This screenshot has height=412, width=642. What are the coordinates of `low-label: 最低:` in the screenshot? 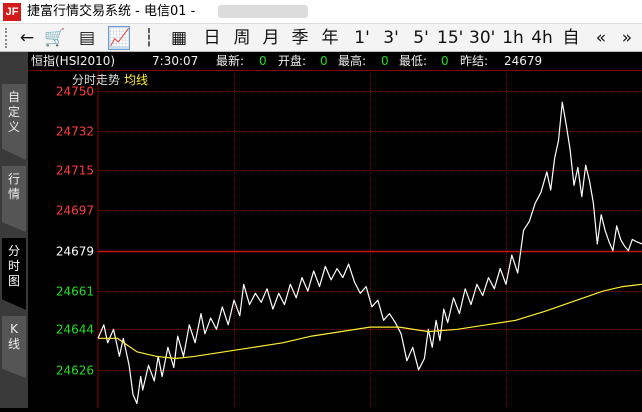 It's located at (413, 61).